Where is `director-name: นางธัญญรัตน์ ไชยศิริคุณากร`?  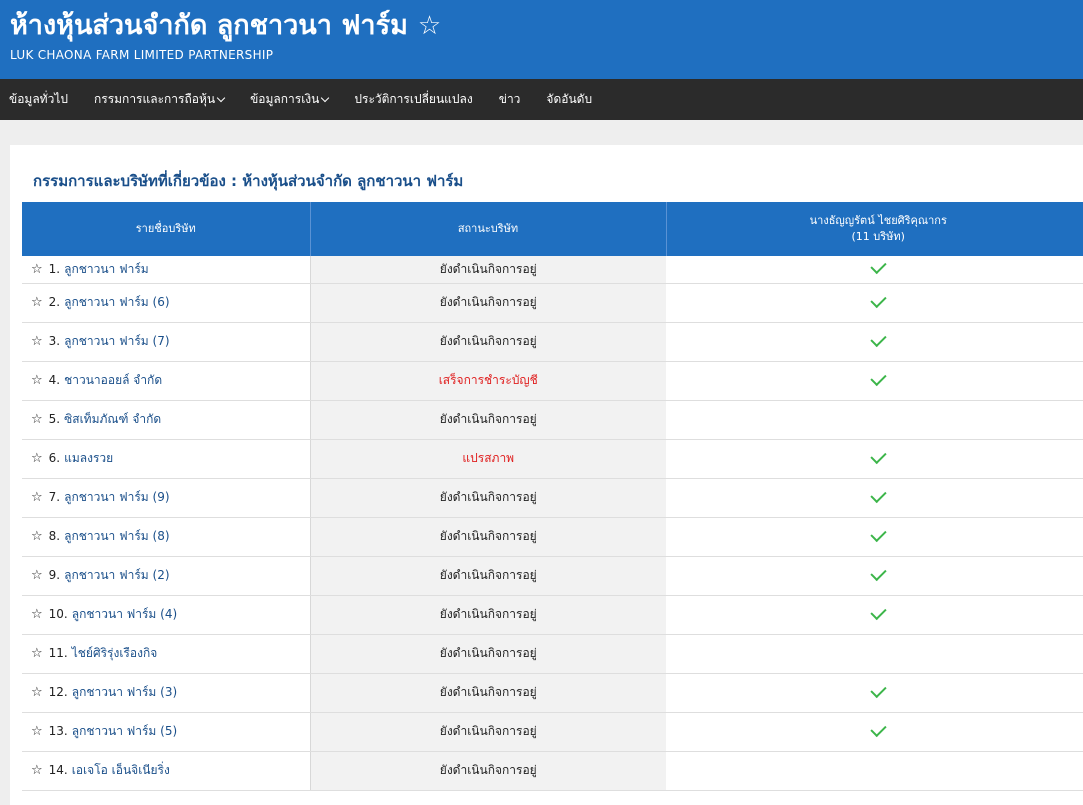 director-name: นางธัญญรัตน์ ไชยศิริคุณากร is located at coordinates (878, 220).